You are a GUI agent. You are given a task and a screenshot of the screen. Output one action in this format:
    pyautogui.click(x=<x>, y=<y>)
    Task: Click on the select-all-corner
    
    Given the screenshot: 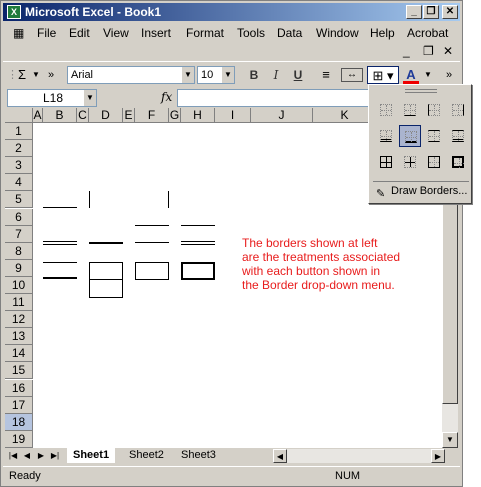 What is the action you would take?
    pyautogui.click(x=19, y=115)
    